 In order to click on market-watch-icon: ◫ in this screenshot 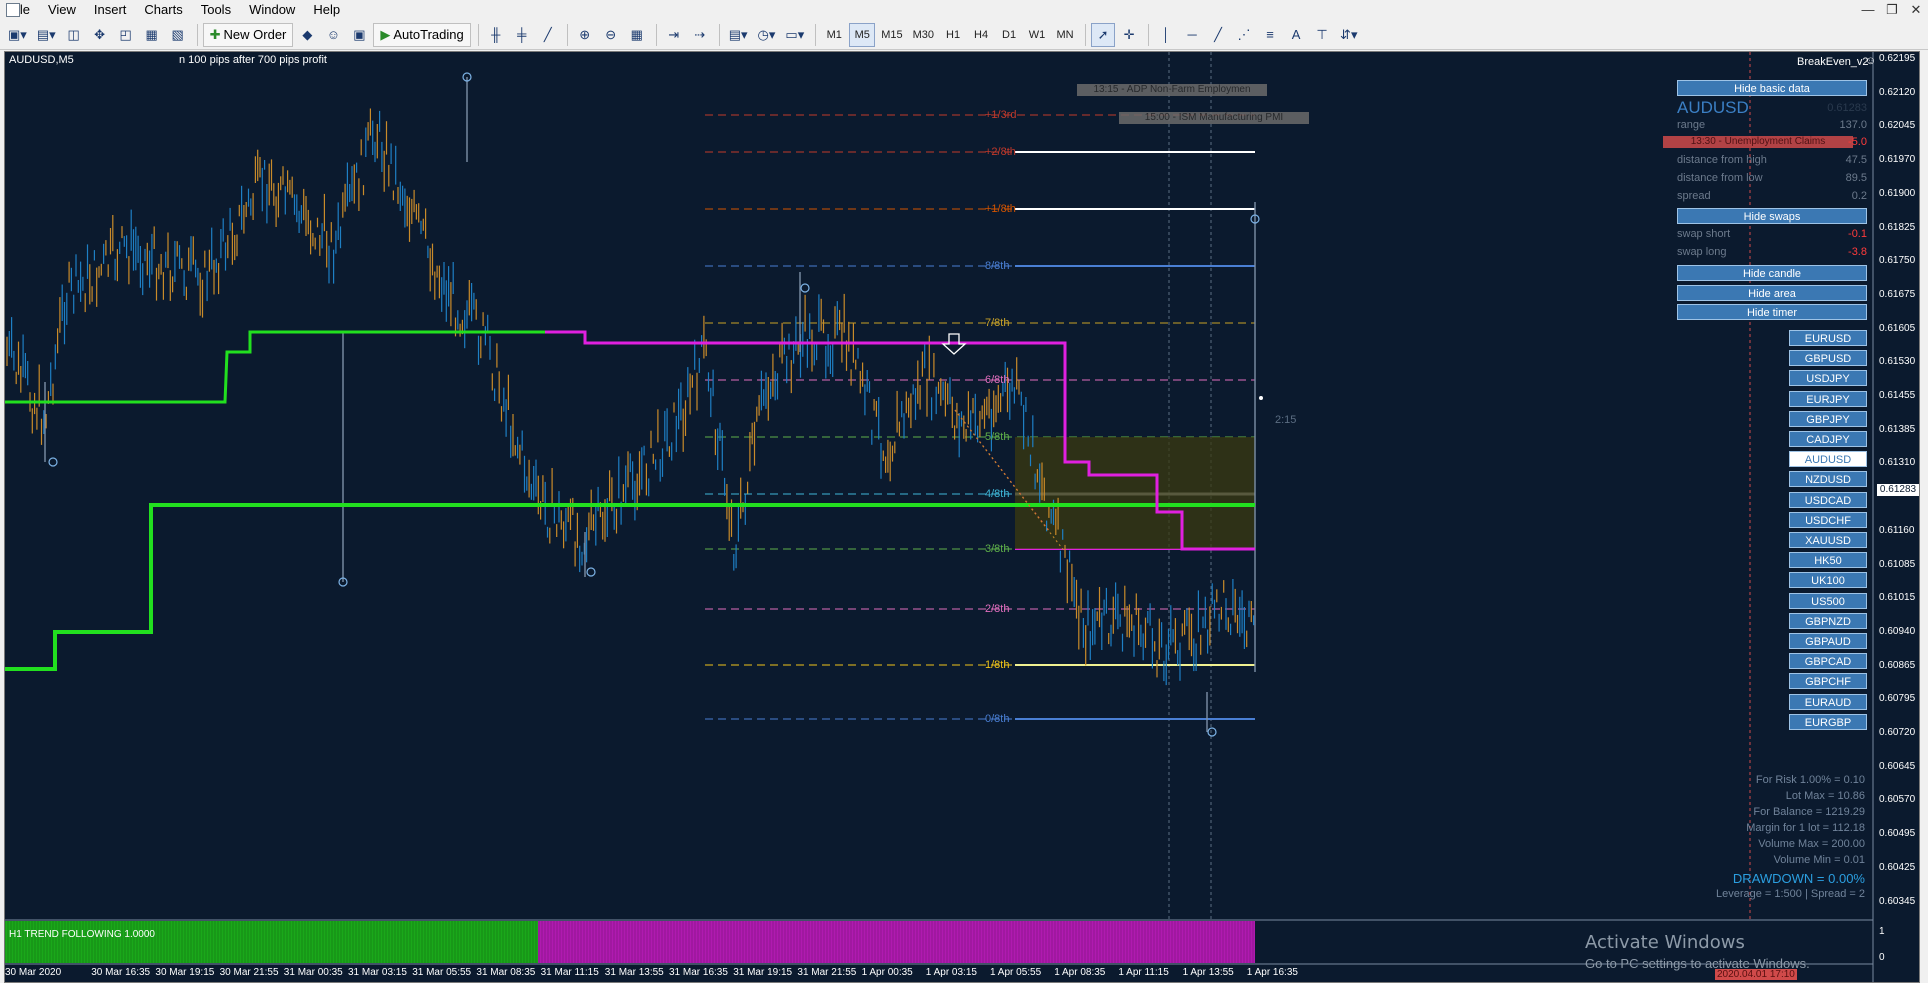, I will do `click(74, 35)`.